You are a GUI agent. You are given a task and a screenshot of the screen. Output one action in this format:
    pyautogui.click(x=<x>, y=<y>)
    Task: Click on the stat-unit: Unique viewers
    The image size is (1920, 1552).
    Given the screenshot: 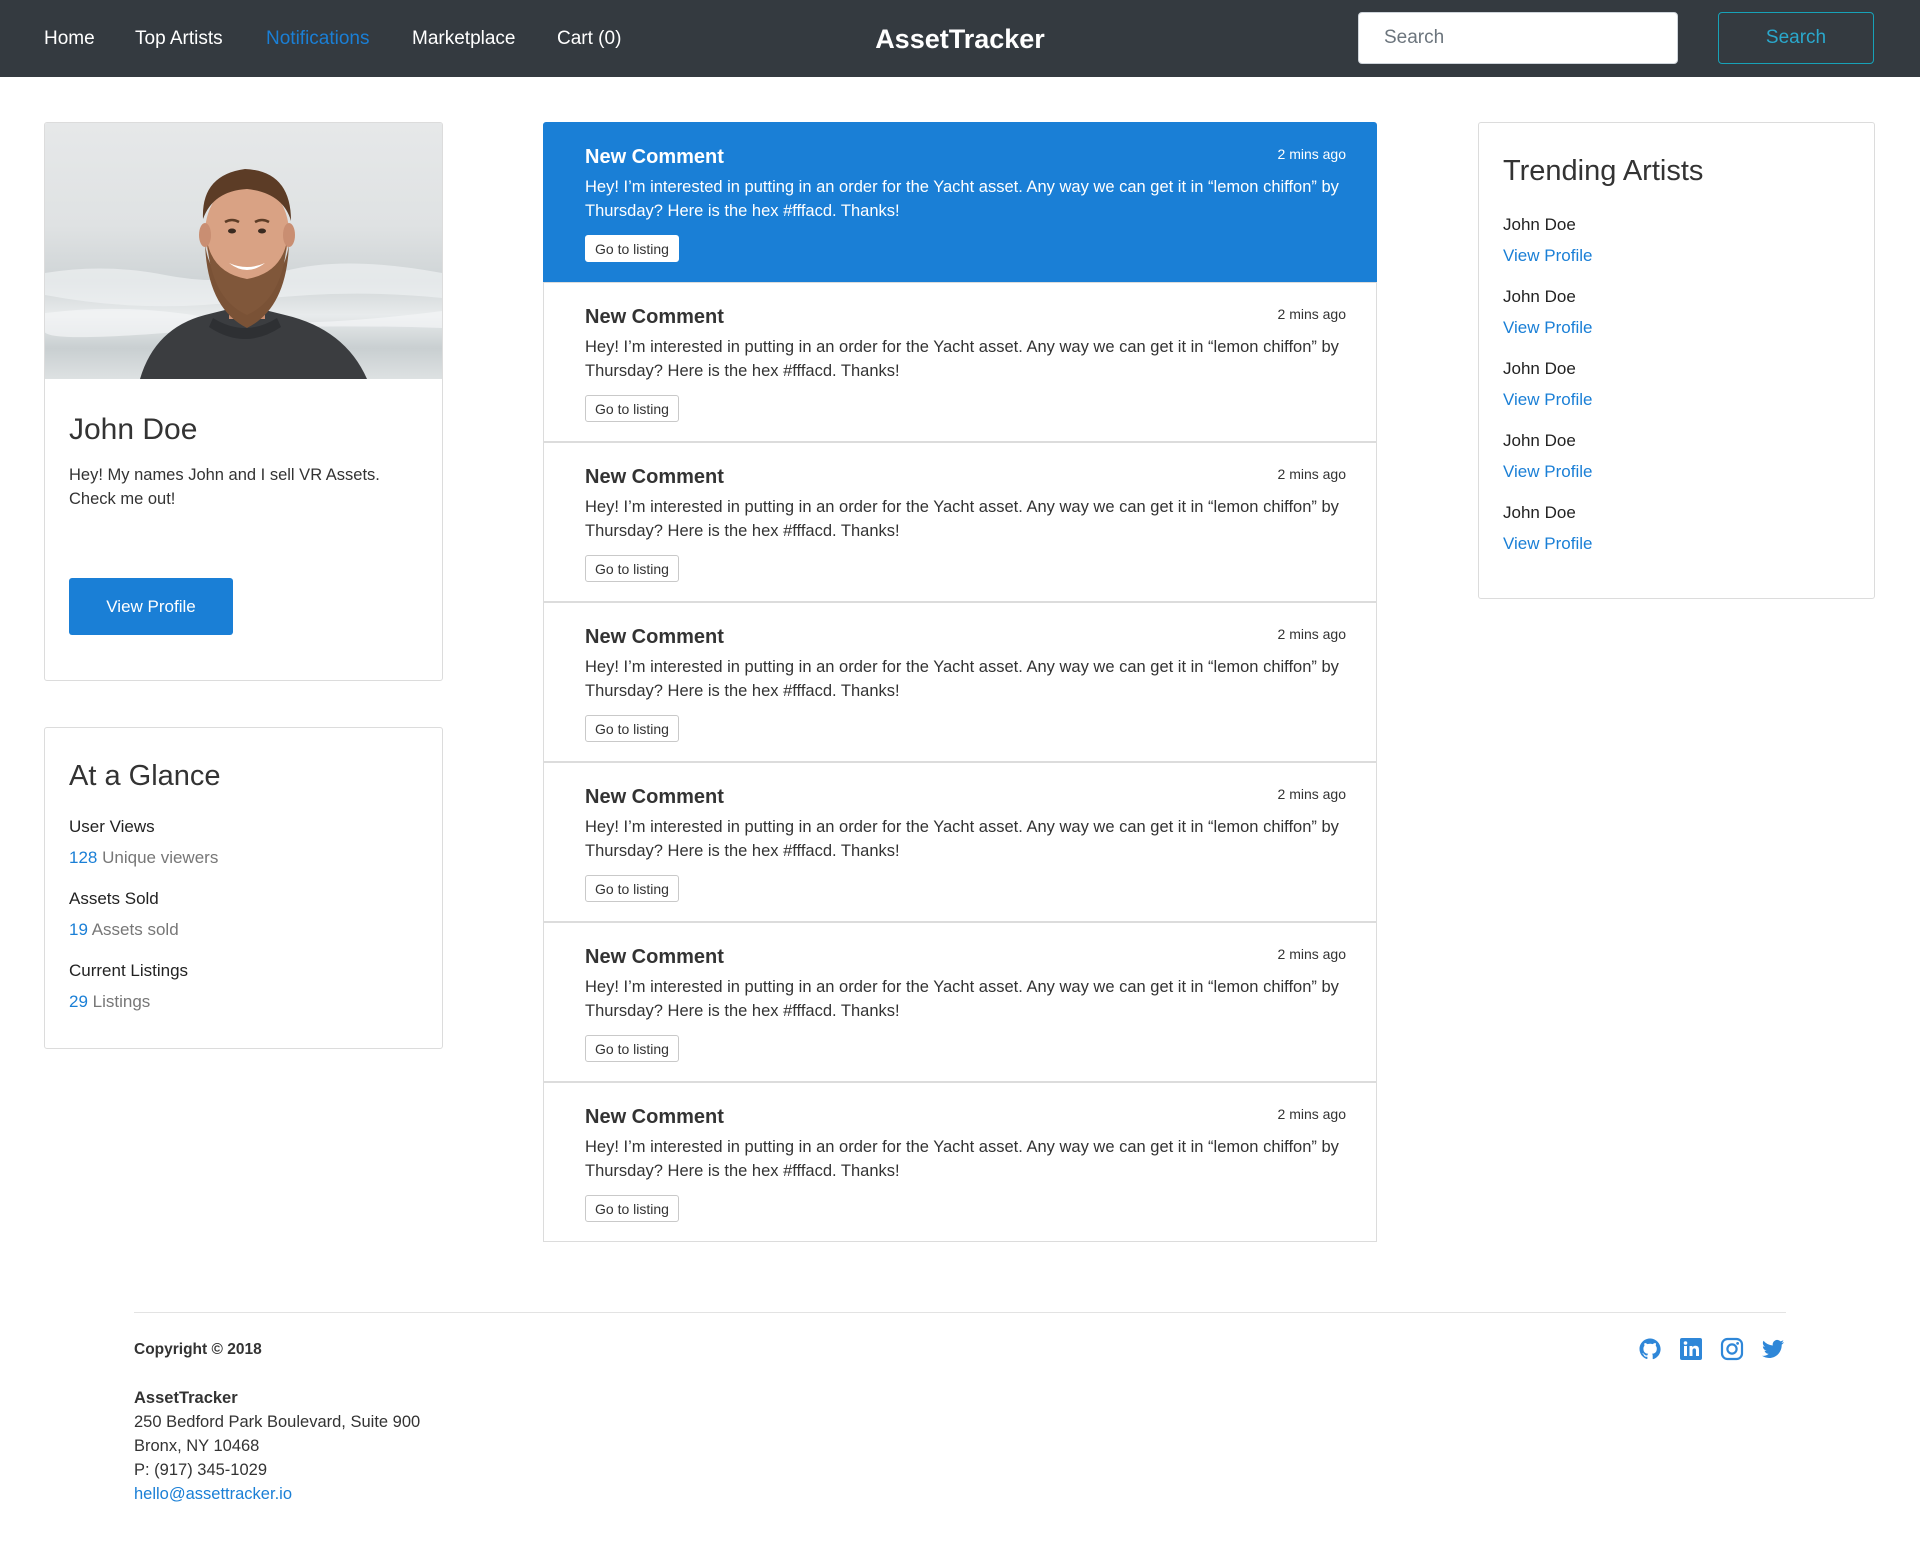 What is the action you would take?
    pyautogui.click(x=160, y=857)
    